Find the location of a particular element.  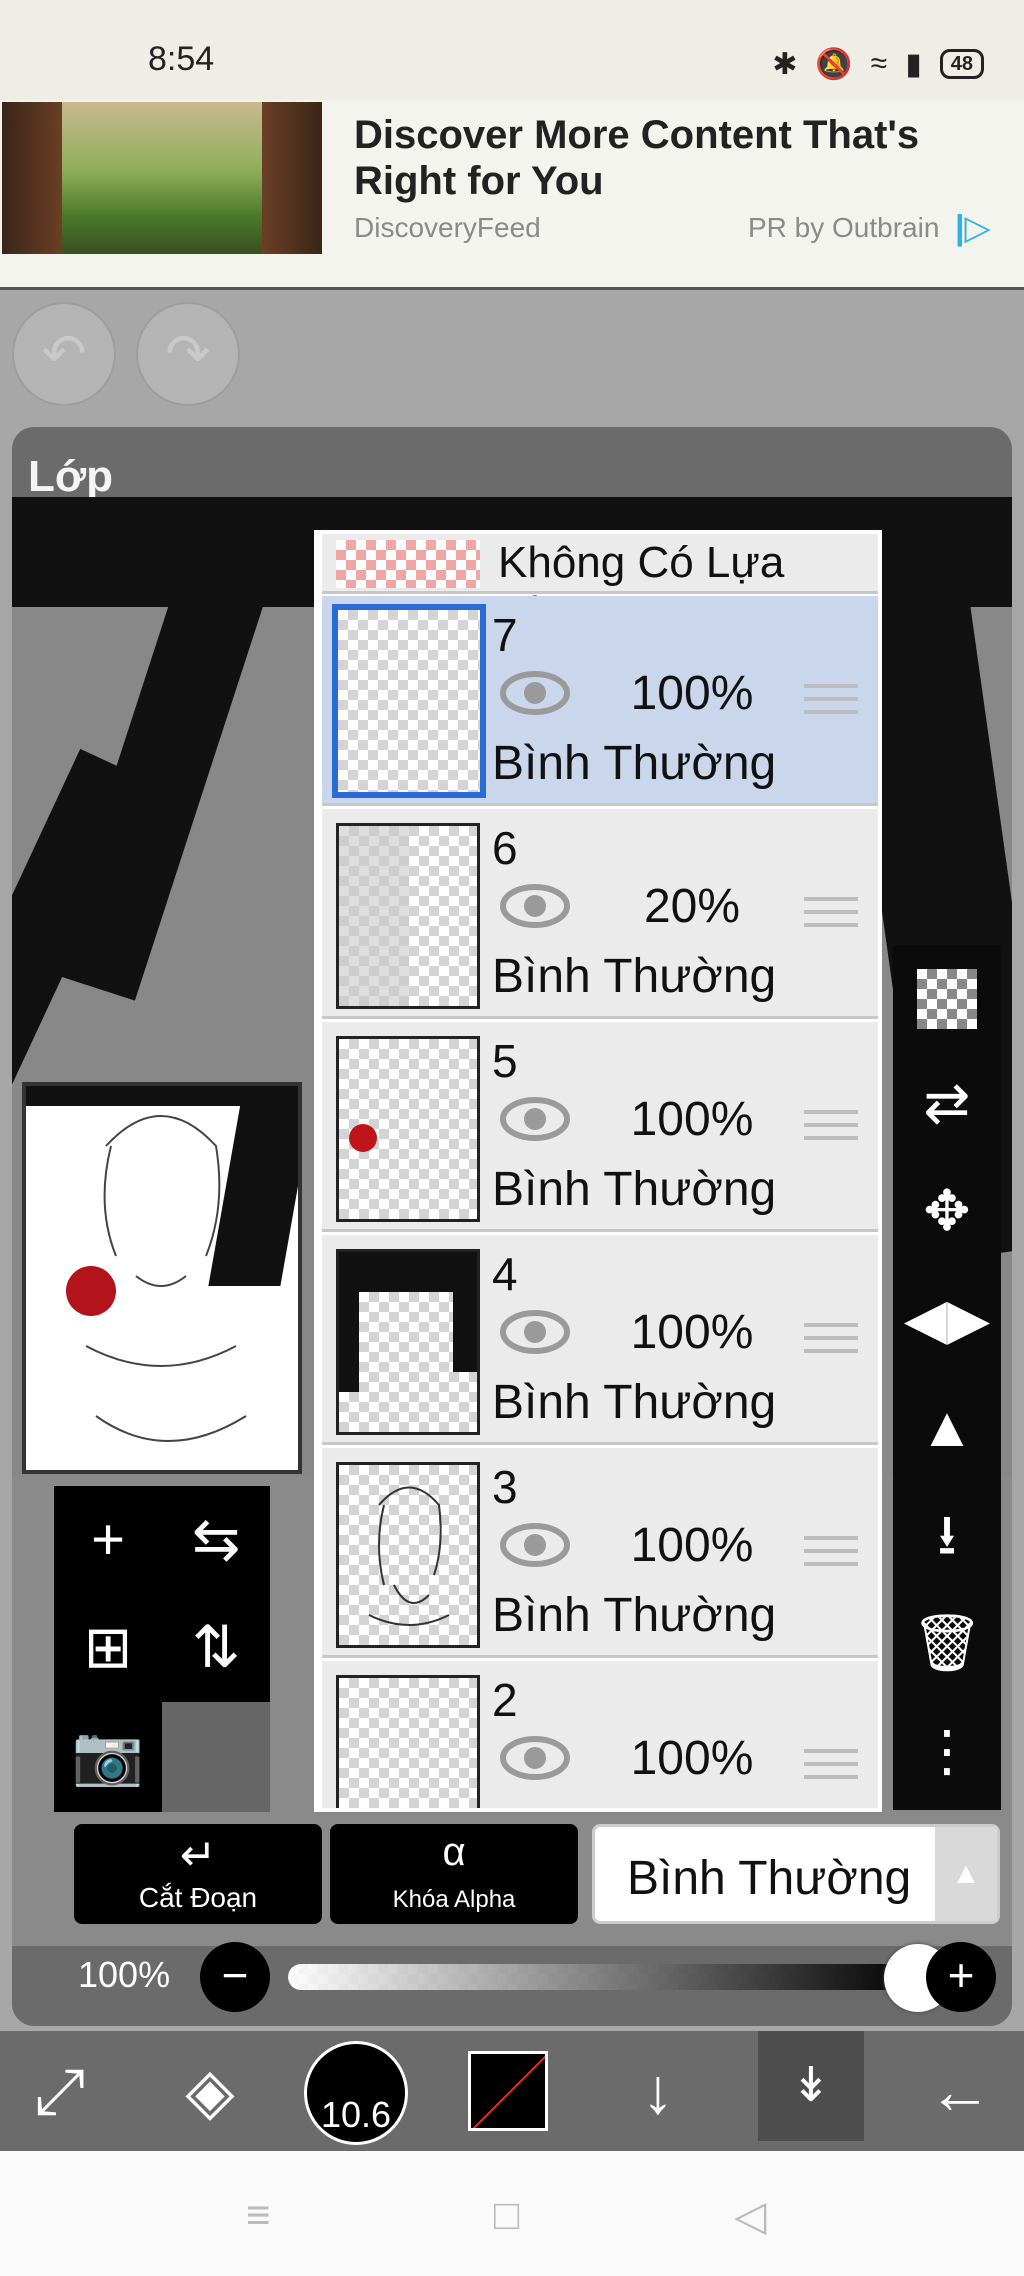

redo-button: ↷ is located at coordinates (188, 354).